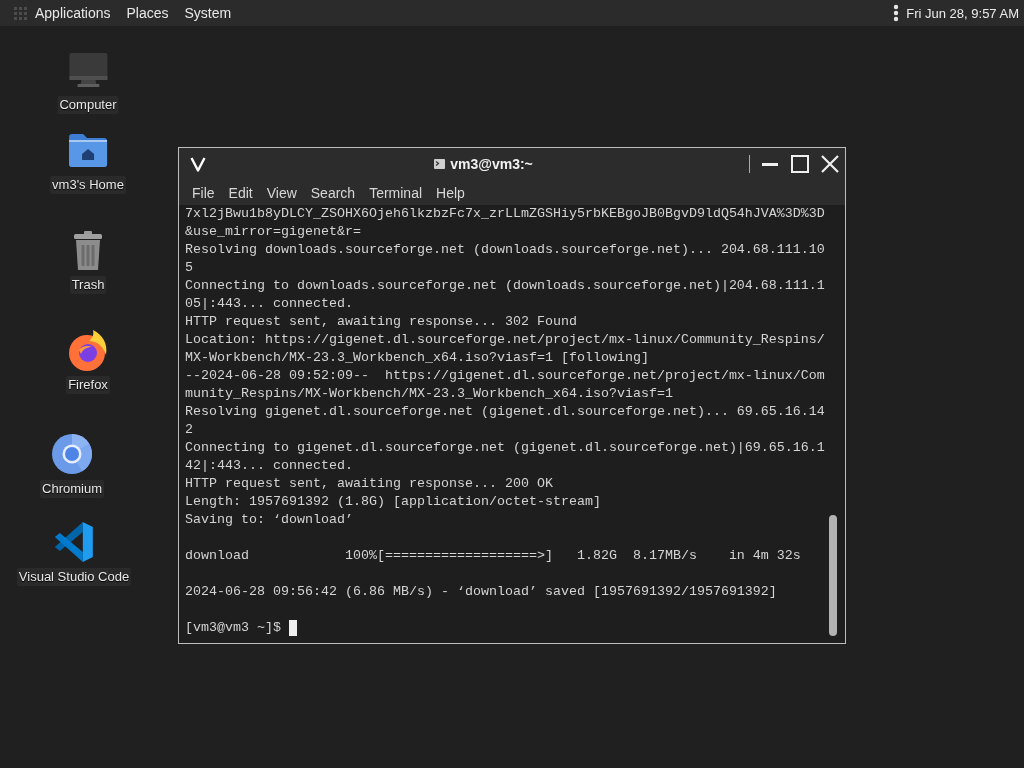 Image resolution: width=1024 pixels, height=768 pixels. Describe the element at coordinates (833, 575) in the screenshot. I see `scrollbar-thumb` at that location.